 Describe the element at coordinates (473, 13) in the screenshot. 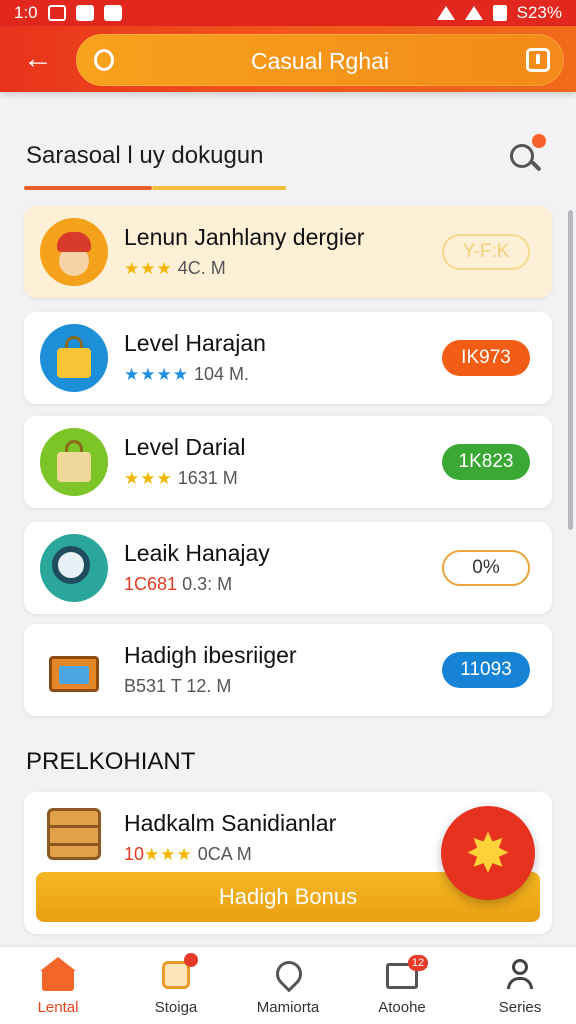

I see `signal-icon` at that location.